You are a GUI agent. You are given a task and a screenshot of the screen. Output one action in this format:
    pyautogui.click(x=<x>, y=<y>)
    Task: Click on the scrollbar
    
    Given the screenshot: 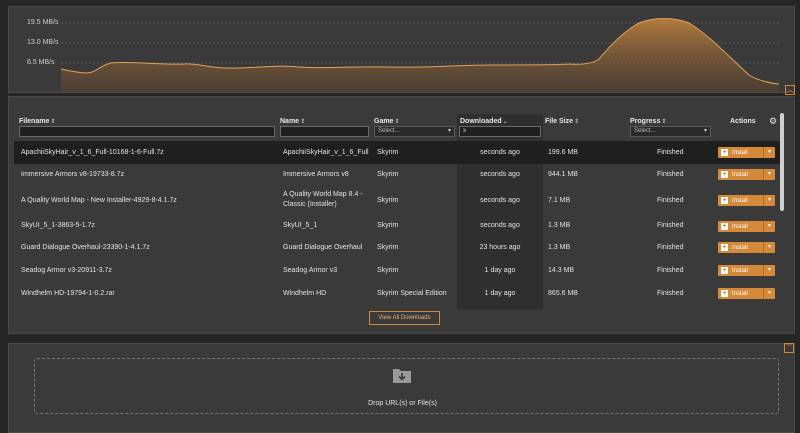 What is the action you would take?
    pyautogui.click(x=782, y=162)
    